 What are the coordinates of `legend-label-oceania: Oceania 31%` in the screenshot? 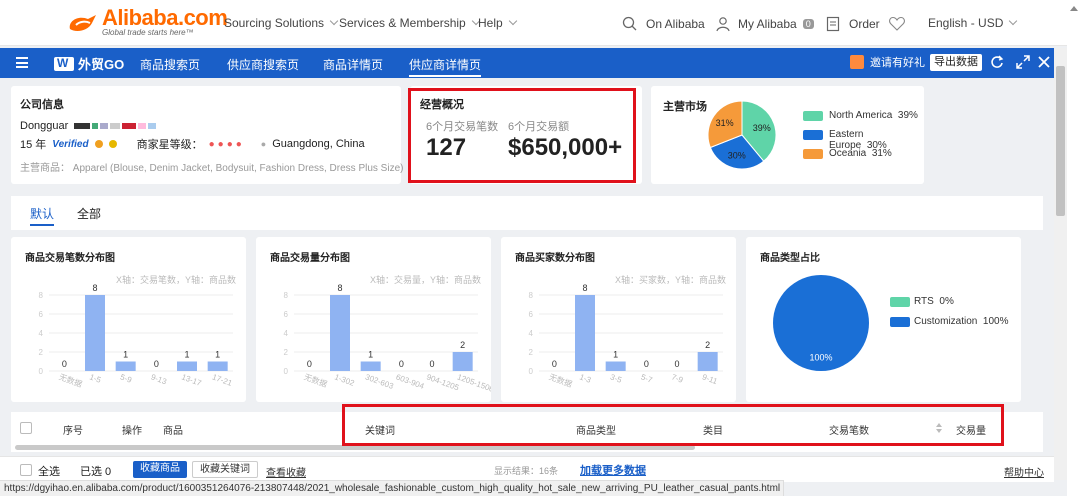 It's located at (860, 153).